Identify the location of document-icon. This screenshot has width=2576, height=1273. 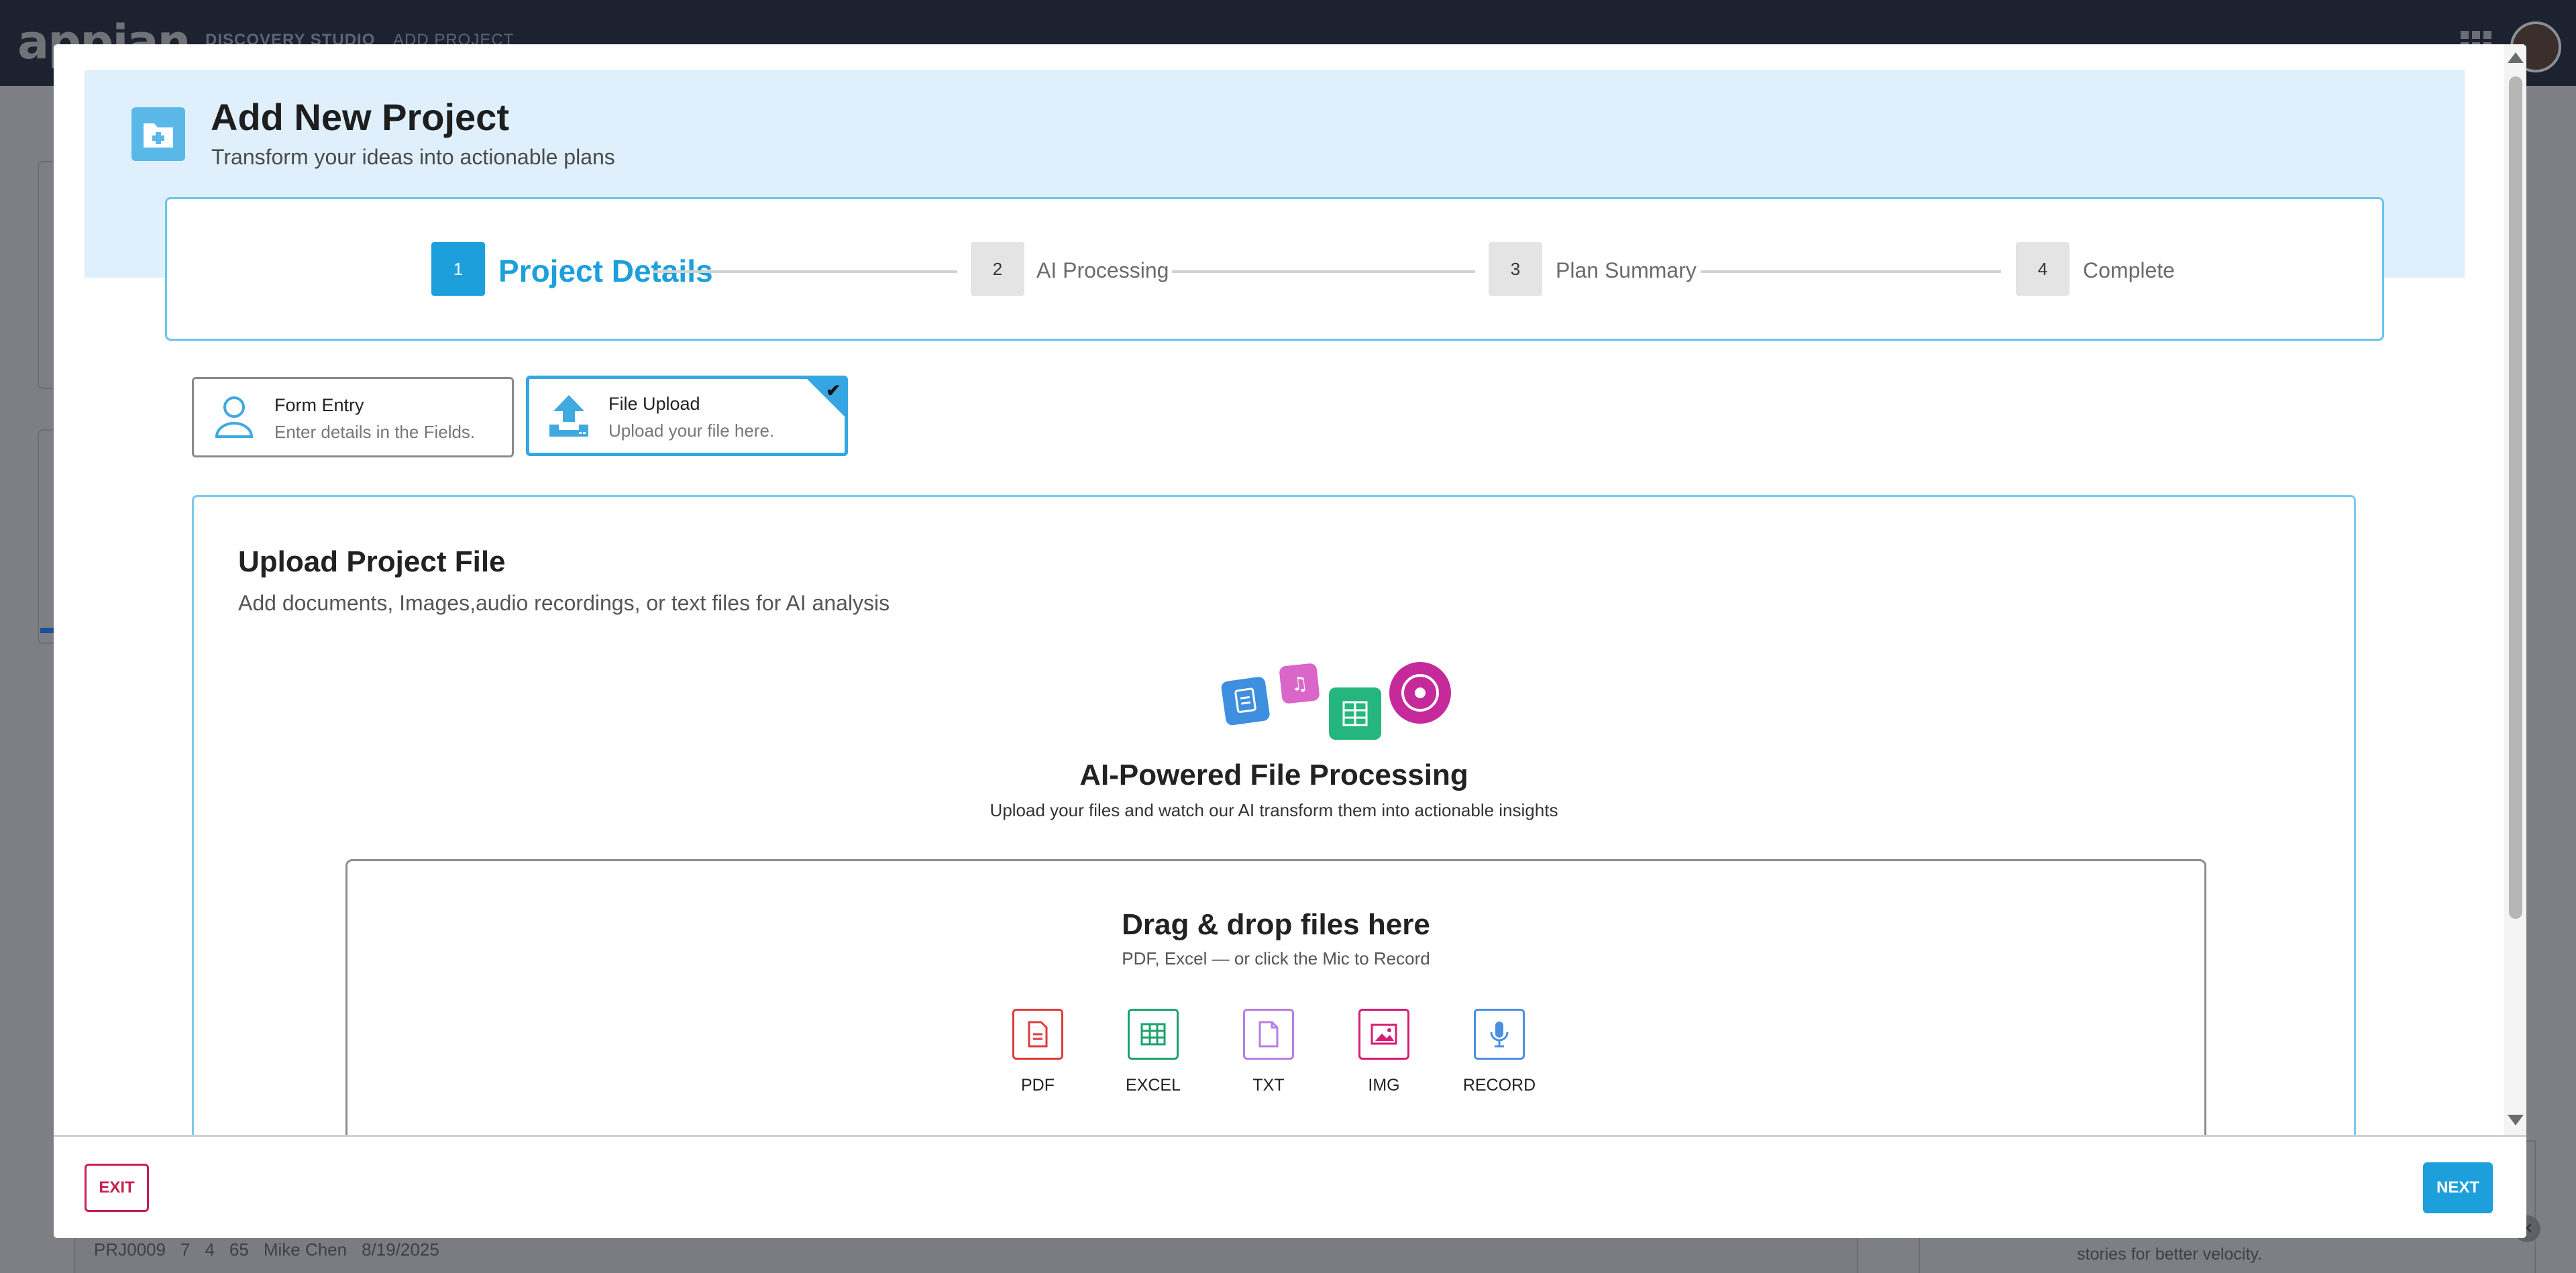
(1245, 702).